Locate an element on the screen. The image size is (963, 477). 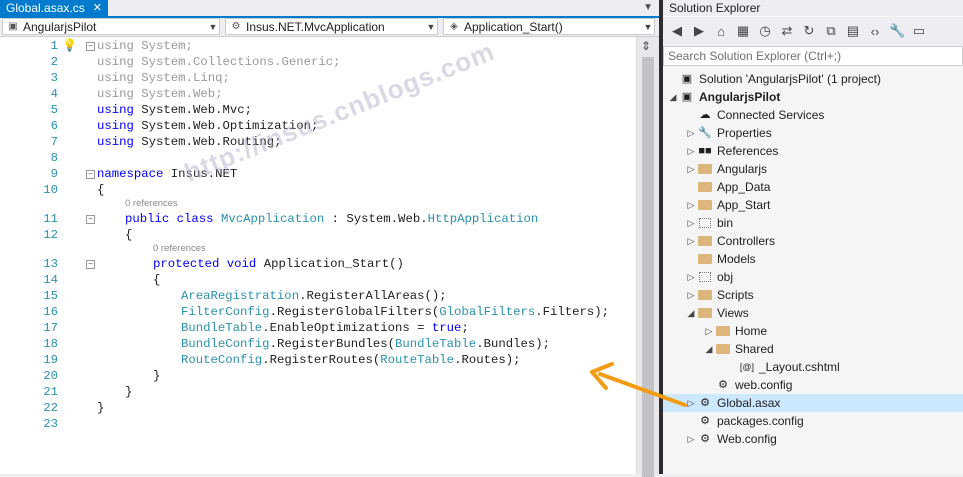
solution-explorer-title: Solution Explorer is located at coordinates (813, 8).